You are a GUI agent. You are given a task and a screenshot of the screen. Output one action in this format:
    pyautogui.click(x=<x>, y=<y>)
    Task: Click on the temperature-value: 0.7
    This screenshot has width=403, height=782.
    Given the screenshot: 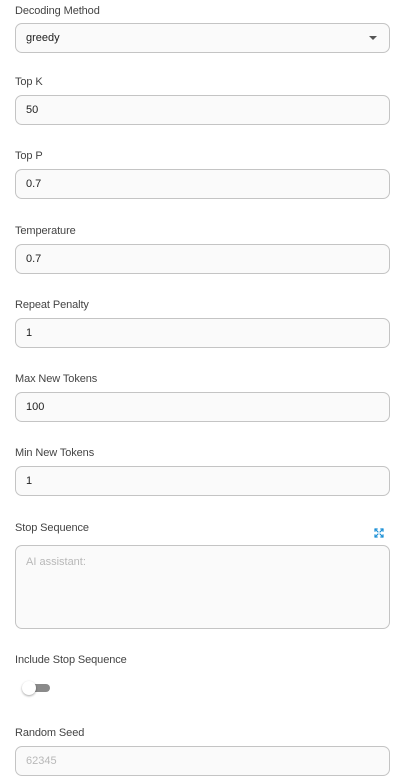 What is the action you would take?
    pyautogui.click(x=34, y=259)
    